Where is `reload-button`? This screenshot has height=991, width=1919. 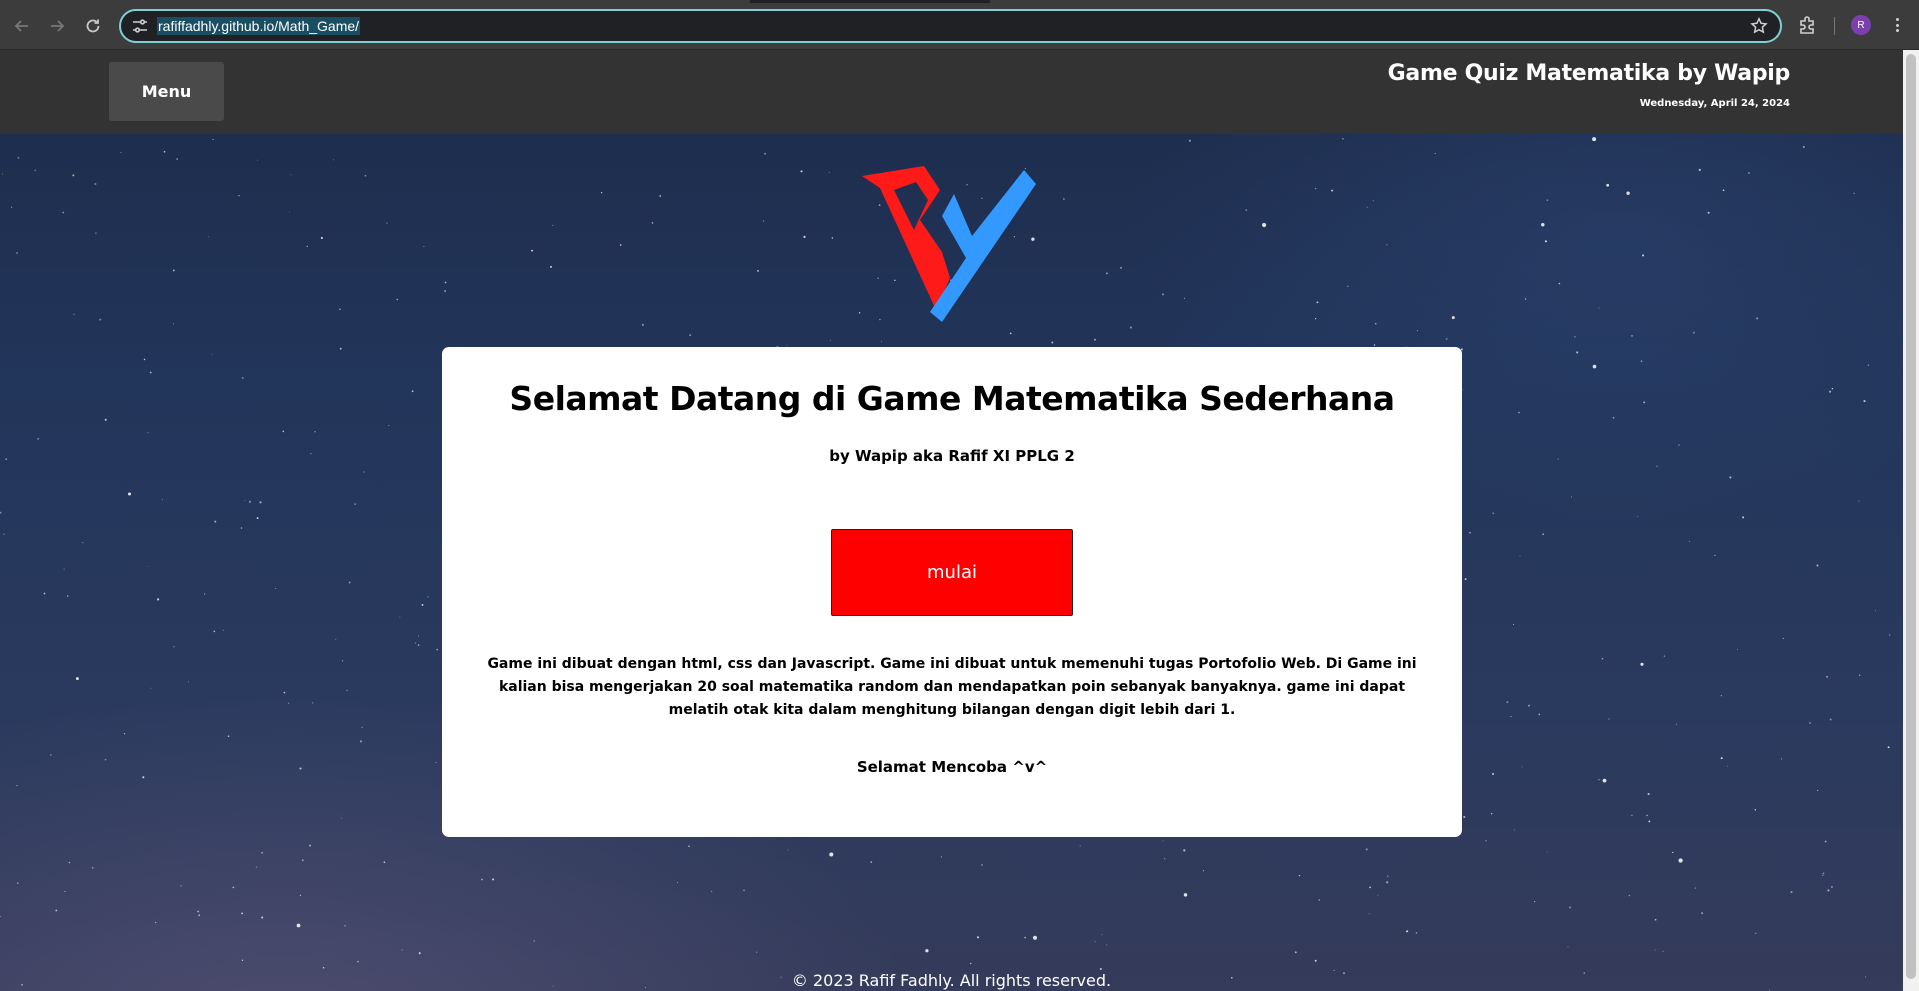
reload-button is located at coordinates (93, 26).